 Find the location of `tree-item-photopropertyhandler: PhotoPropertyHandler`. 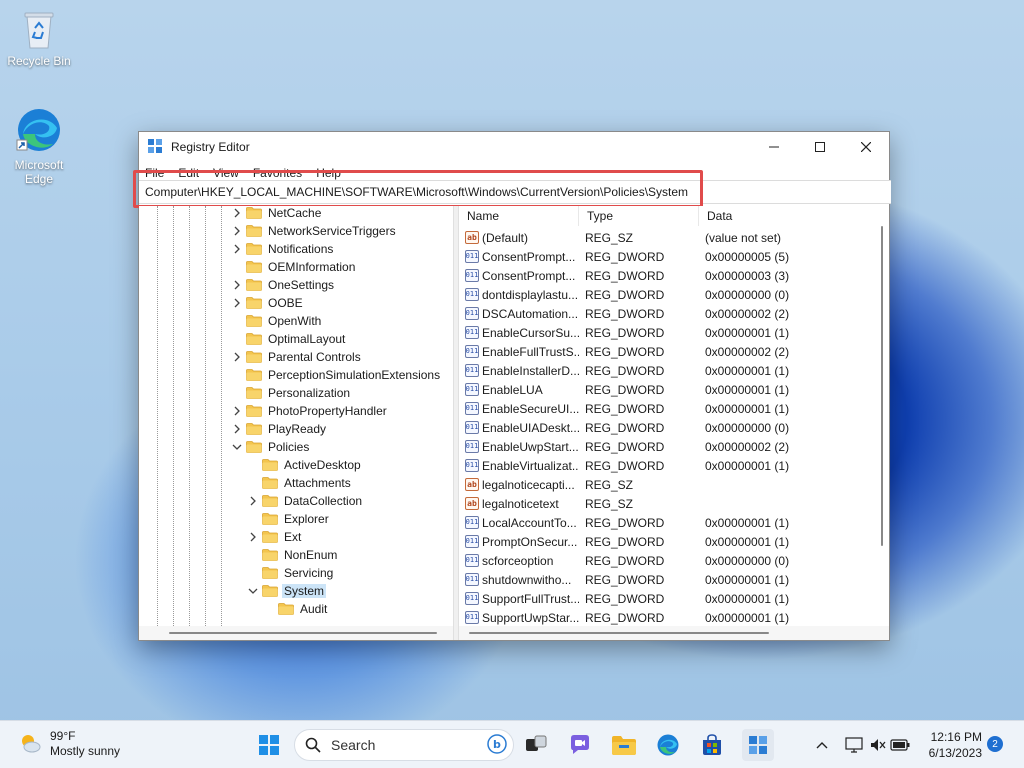

tree-item-photopropertyhandler: PhotoPropertyHandler is located at coordinates (310, 411).